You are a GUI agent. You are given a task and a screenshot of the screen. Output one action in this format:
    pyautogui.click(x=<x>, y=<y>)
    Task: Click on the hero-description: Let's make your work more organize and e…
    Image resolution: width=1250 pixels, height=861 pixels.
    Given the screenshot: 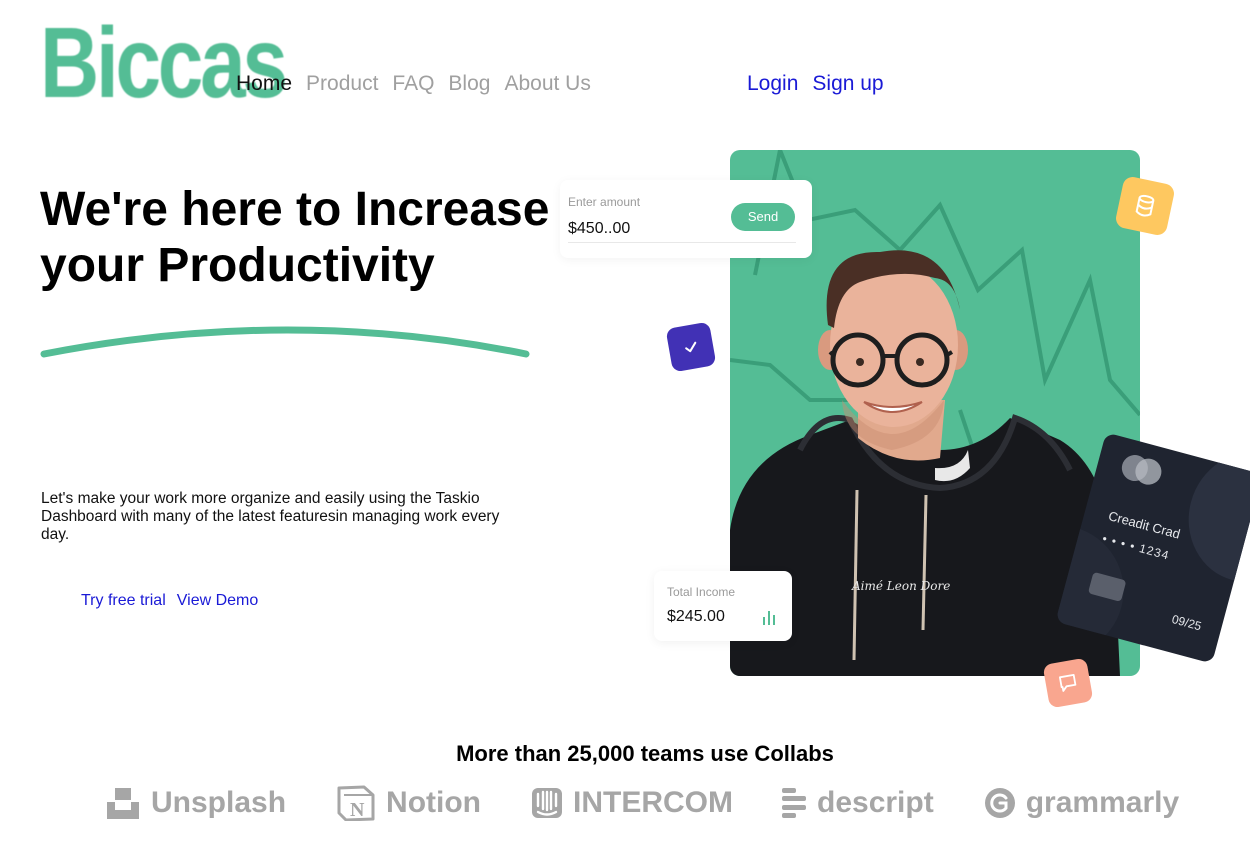 What is the action you would take?
    pyautogui.click(x=270, y=516)
    